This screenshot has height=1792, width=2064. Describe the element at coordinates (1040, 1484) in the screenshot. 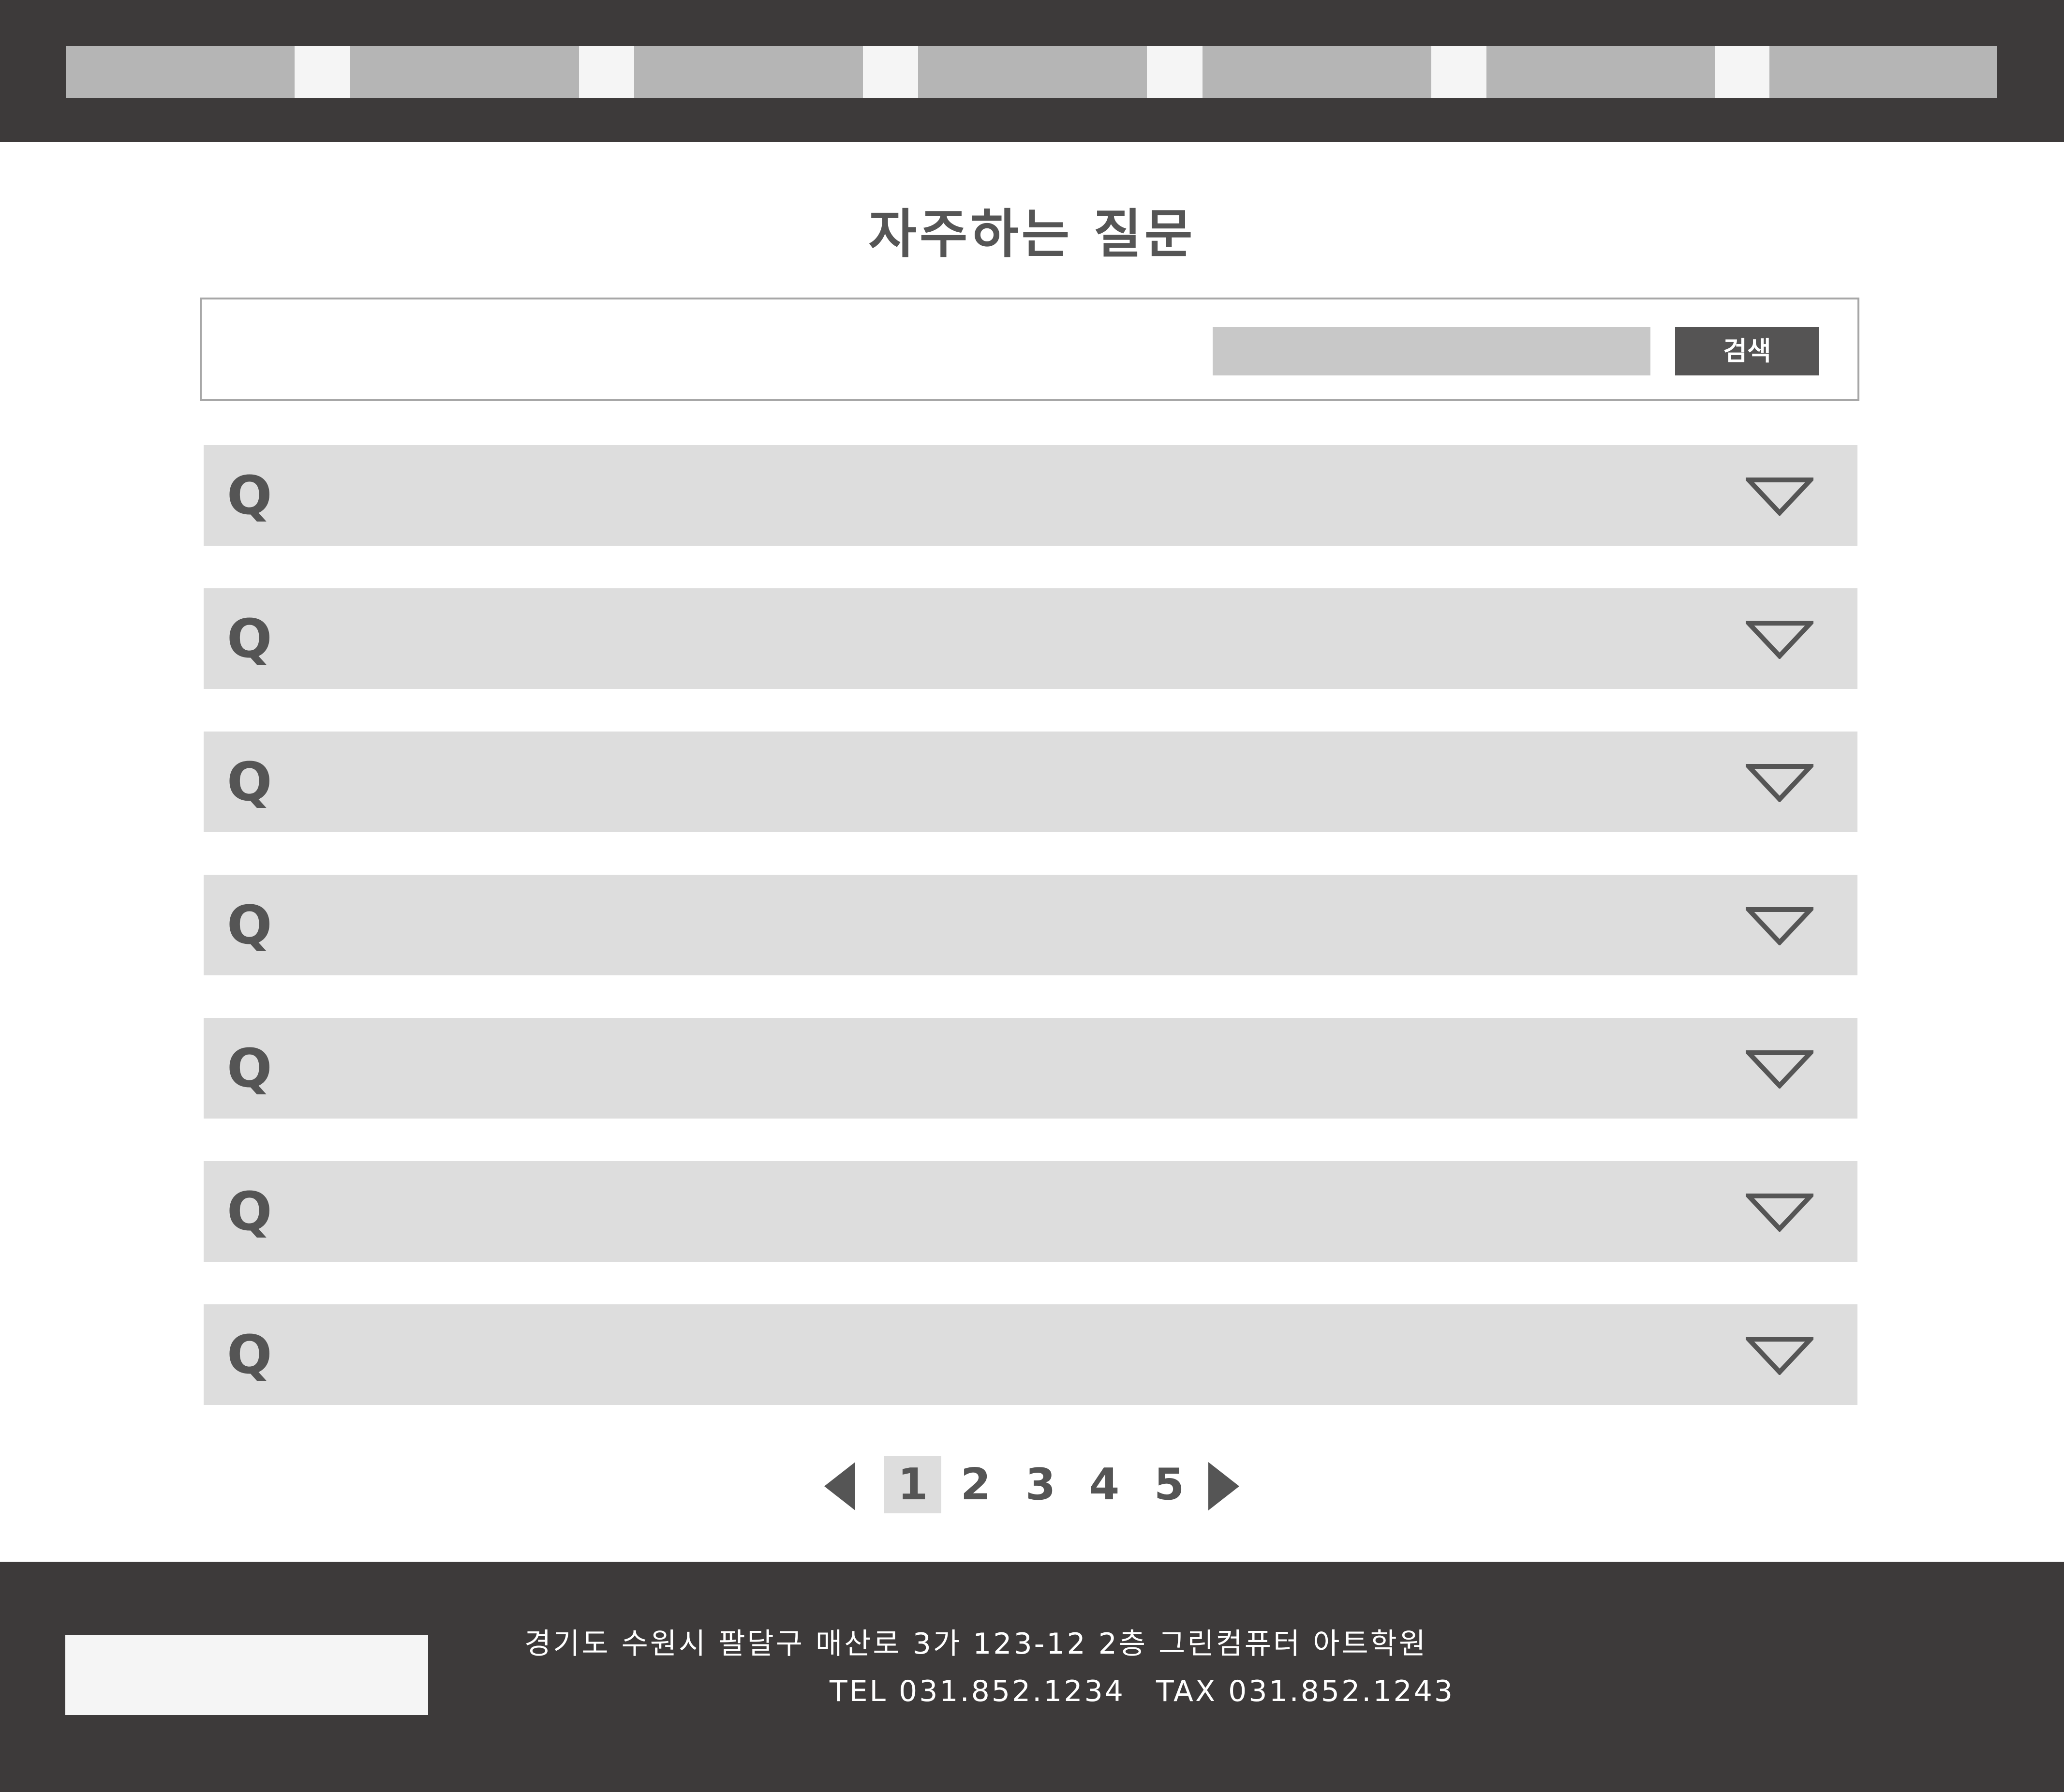

I see `page-number-3: 3` at that location.